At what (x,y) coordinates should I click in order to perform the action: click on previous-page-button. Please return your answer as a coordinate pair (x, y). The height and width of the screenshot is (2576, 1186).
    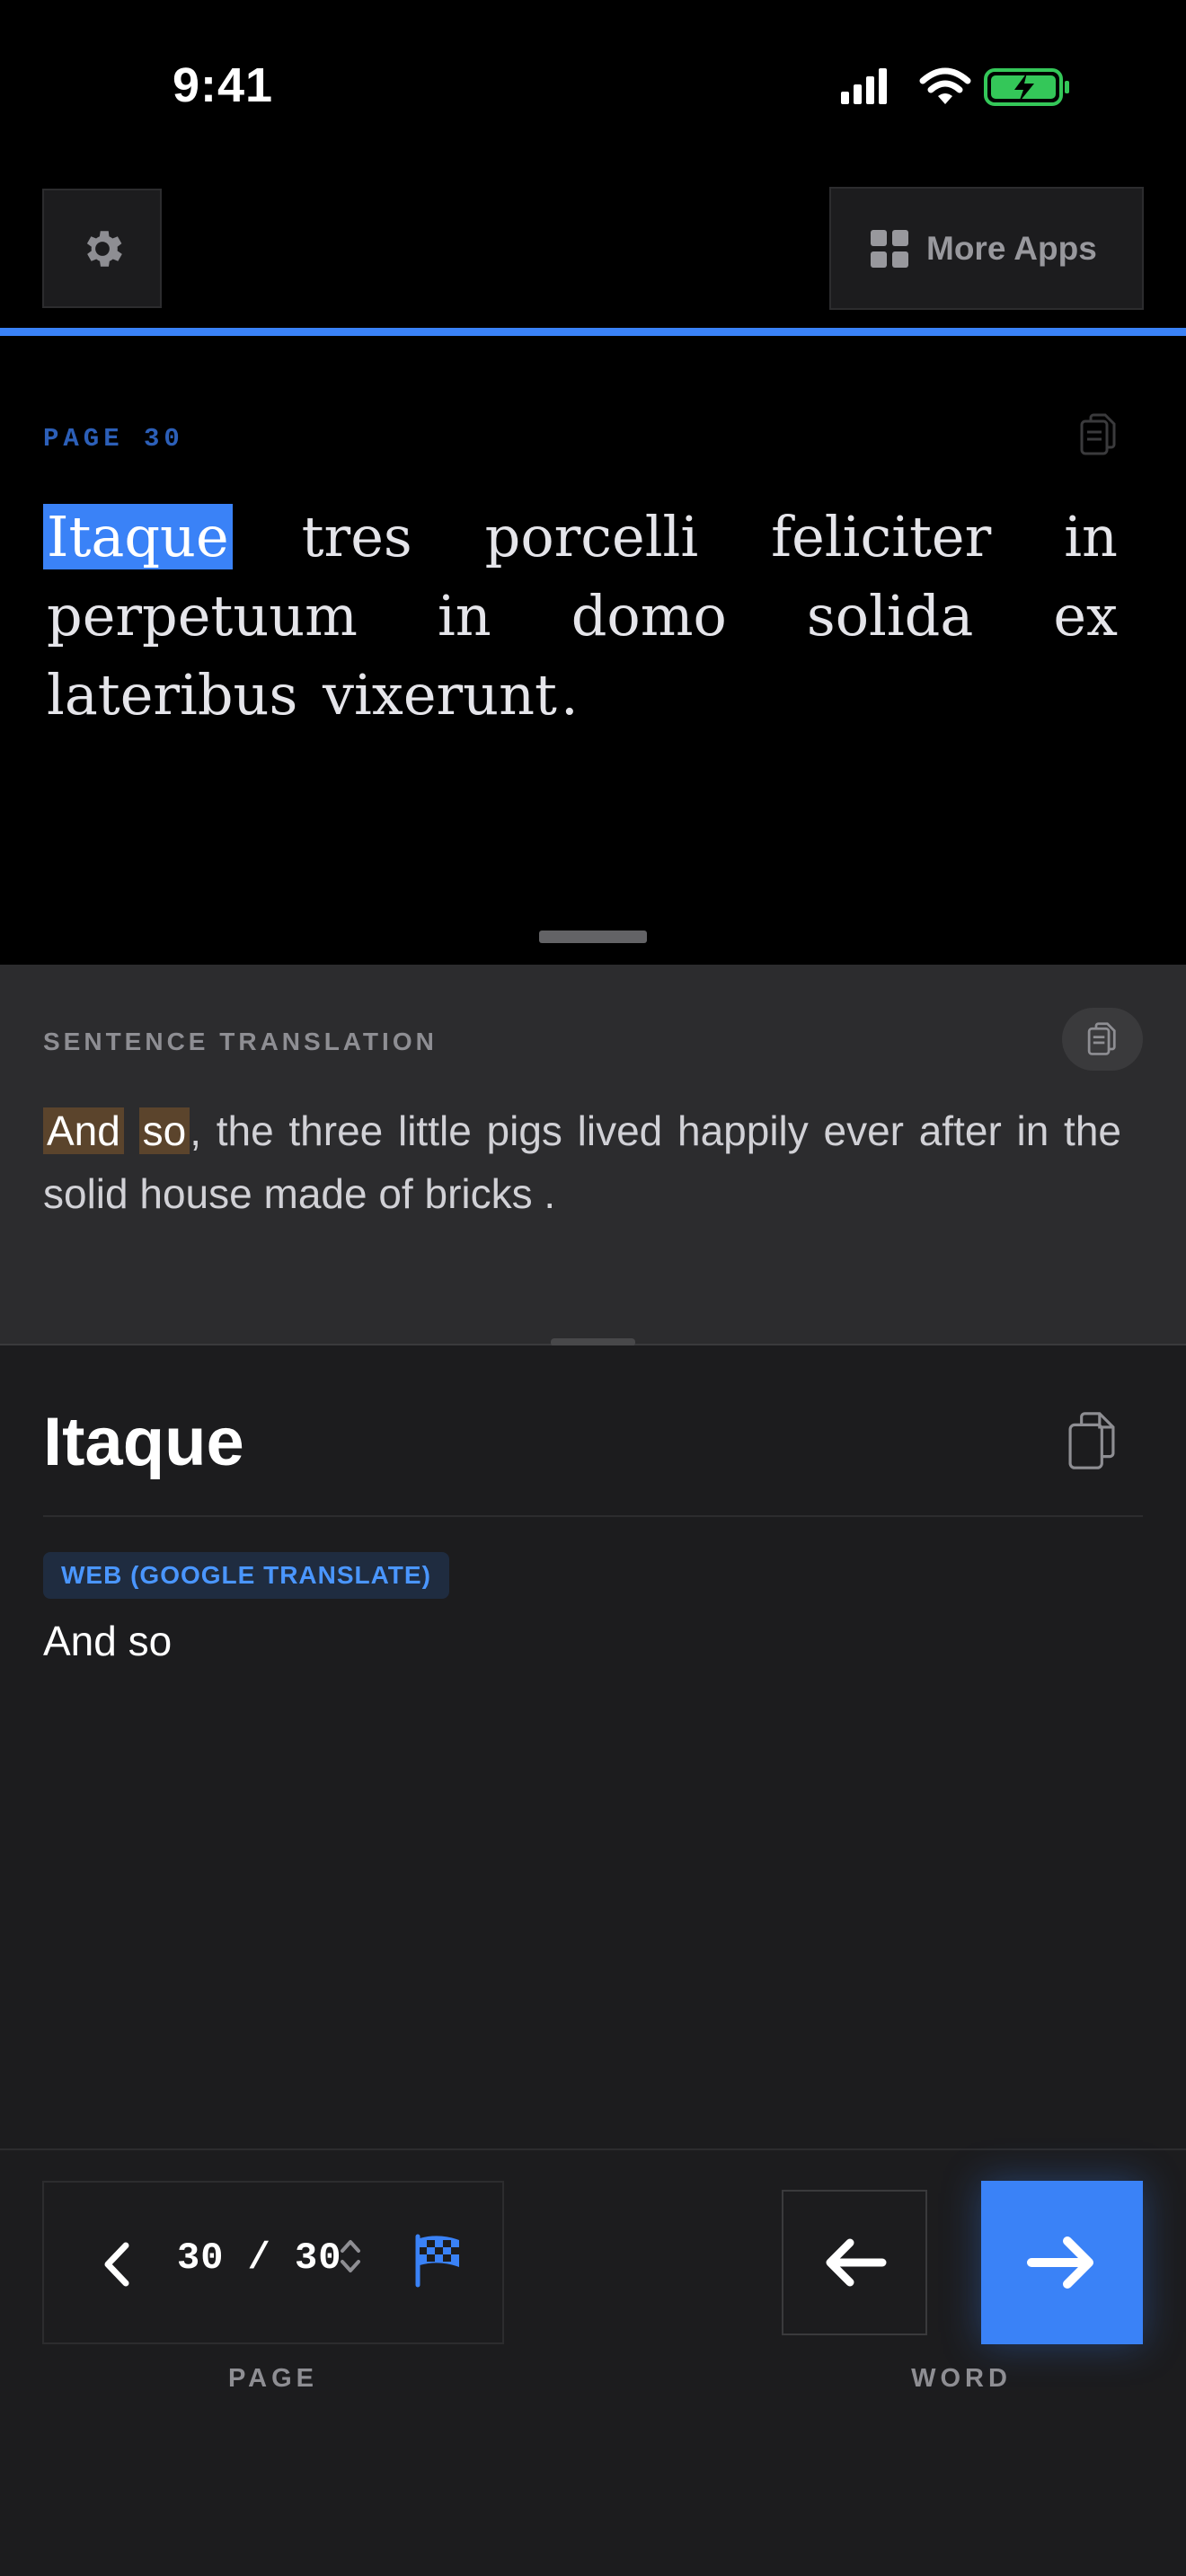
    Looking at the image, I should click on (116, 2264).